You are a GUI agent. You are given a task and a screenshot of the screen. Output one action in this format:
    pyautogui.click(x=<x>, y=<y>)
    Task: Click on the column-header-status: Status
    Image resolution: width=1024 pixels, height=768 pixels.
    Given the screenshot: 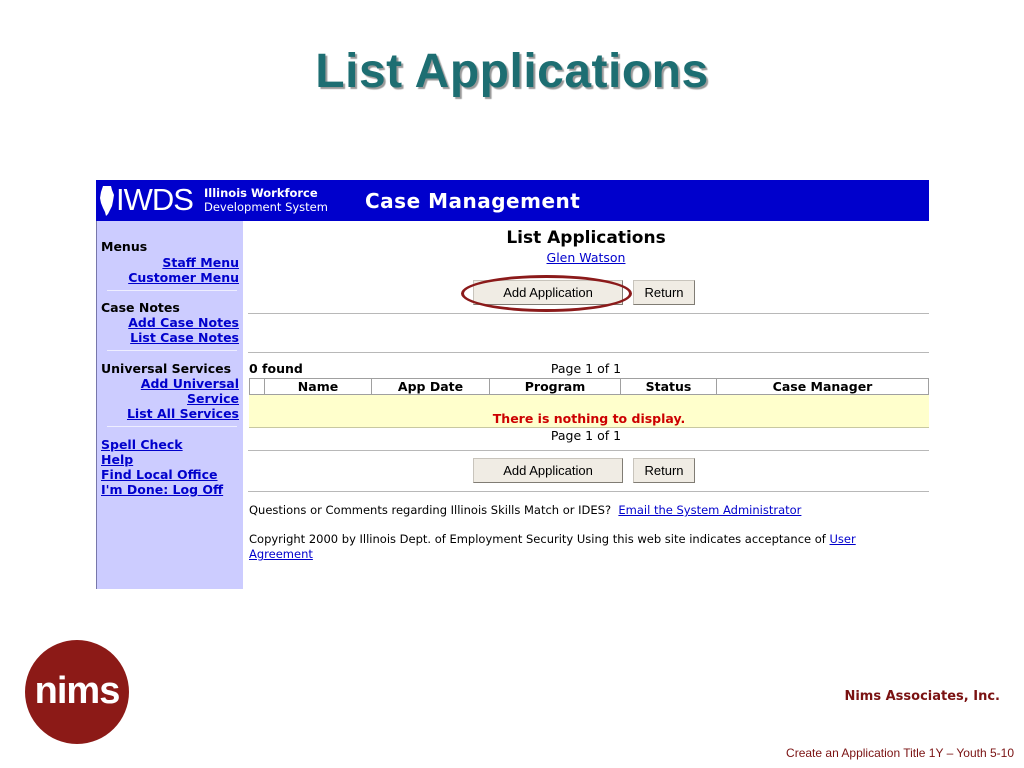 What is the action you would take?
    pyautogui.click(x=668, y=386)
    